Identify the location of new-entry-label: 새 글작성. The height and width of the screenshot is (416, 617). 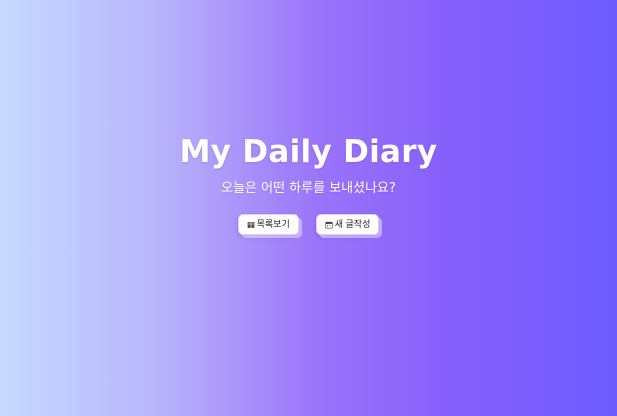
(352, 224).